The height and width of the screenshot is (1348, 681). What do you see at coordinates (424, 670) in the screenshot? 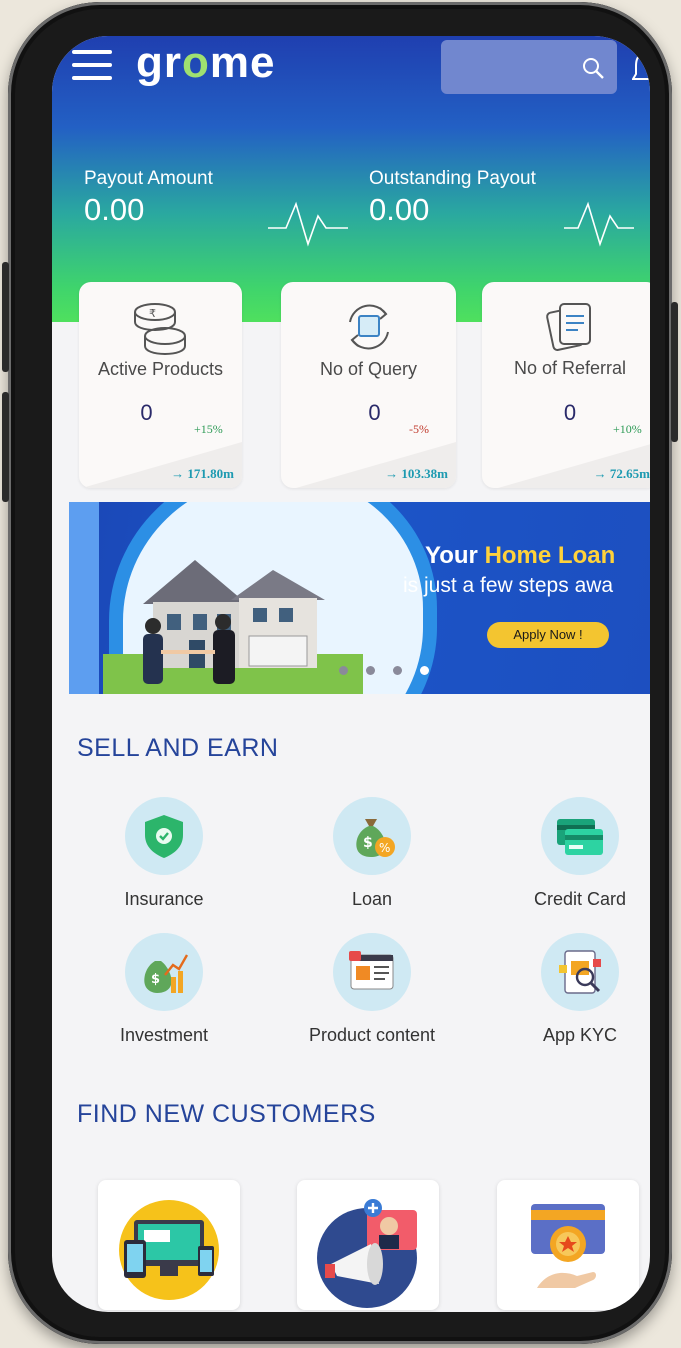
I see `carousel-dot-active` at bounding box center [424, 670].